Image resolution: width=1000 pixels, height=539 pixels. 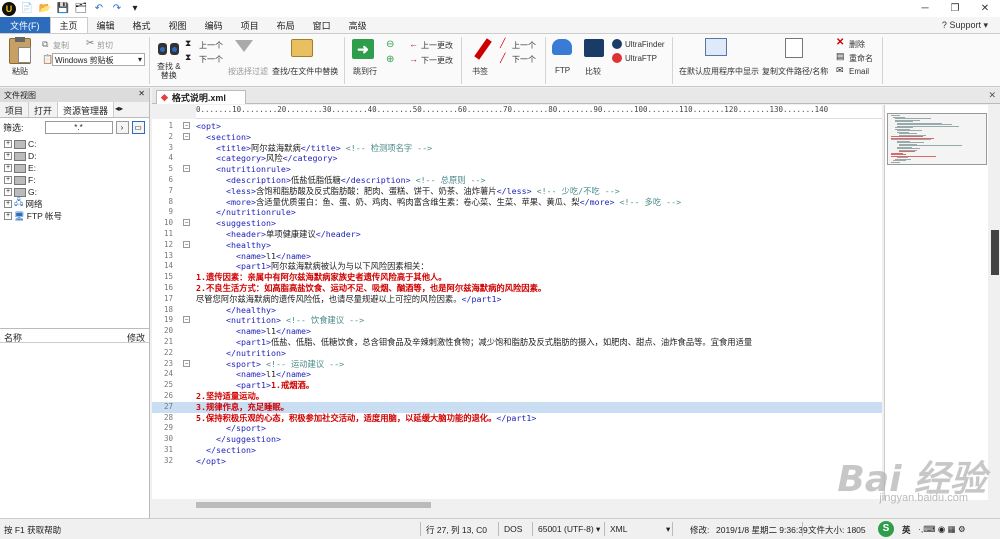 I want to click on cut-button: 剪切, so click(x=105, y=45).